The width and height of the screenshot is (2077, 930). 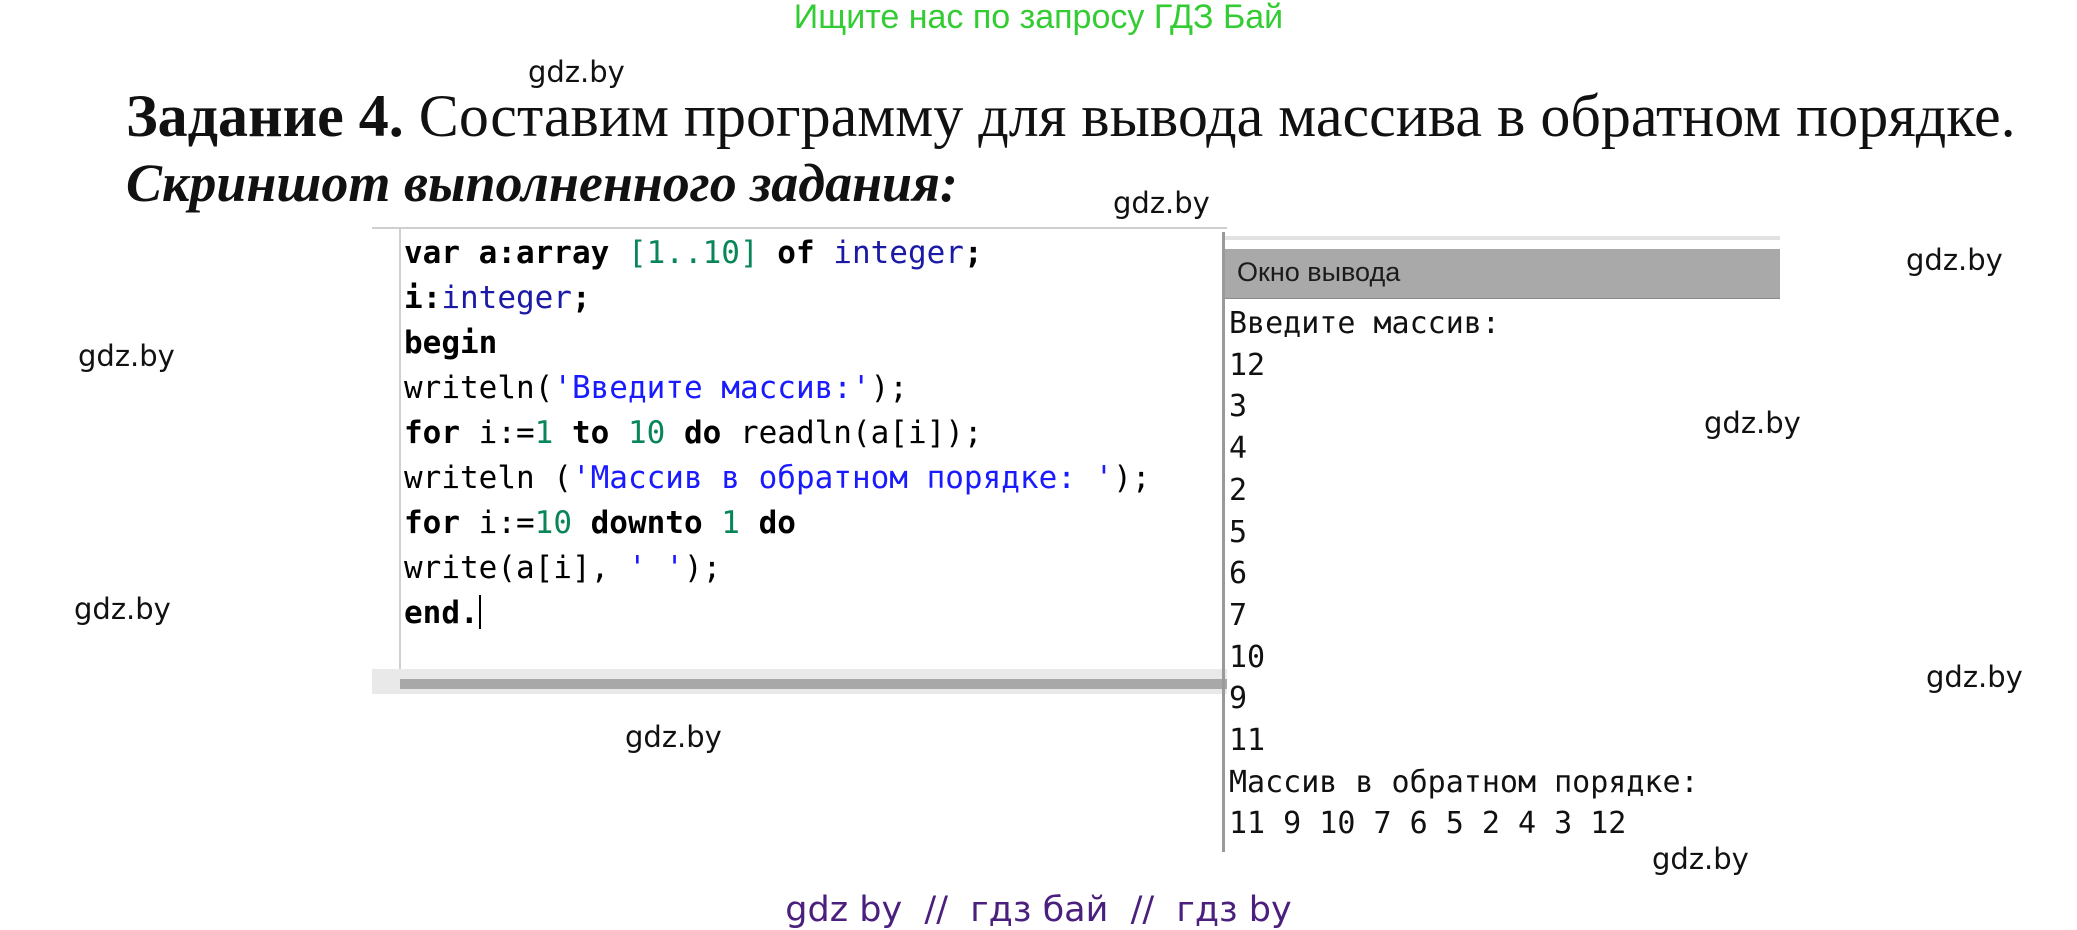 I want to click on output-line: 11, so click(x=1247, y=741).